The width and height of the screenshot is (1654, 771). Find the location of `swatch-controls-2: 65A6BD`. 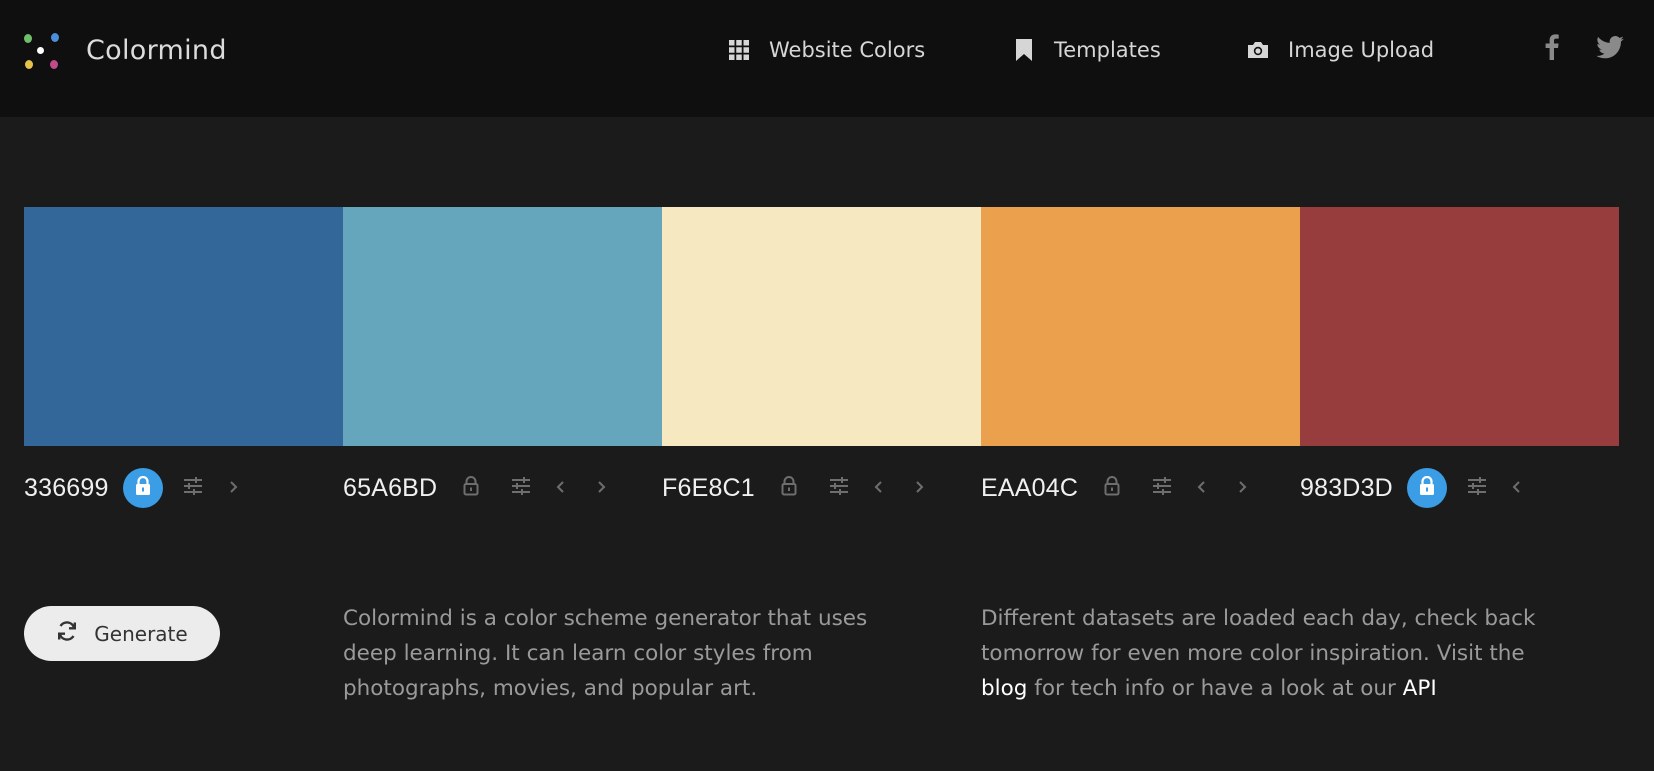

swatch-controls-2: 65A6BD is located at coordinates (482, 488).